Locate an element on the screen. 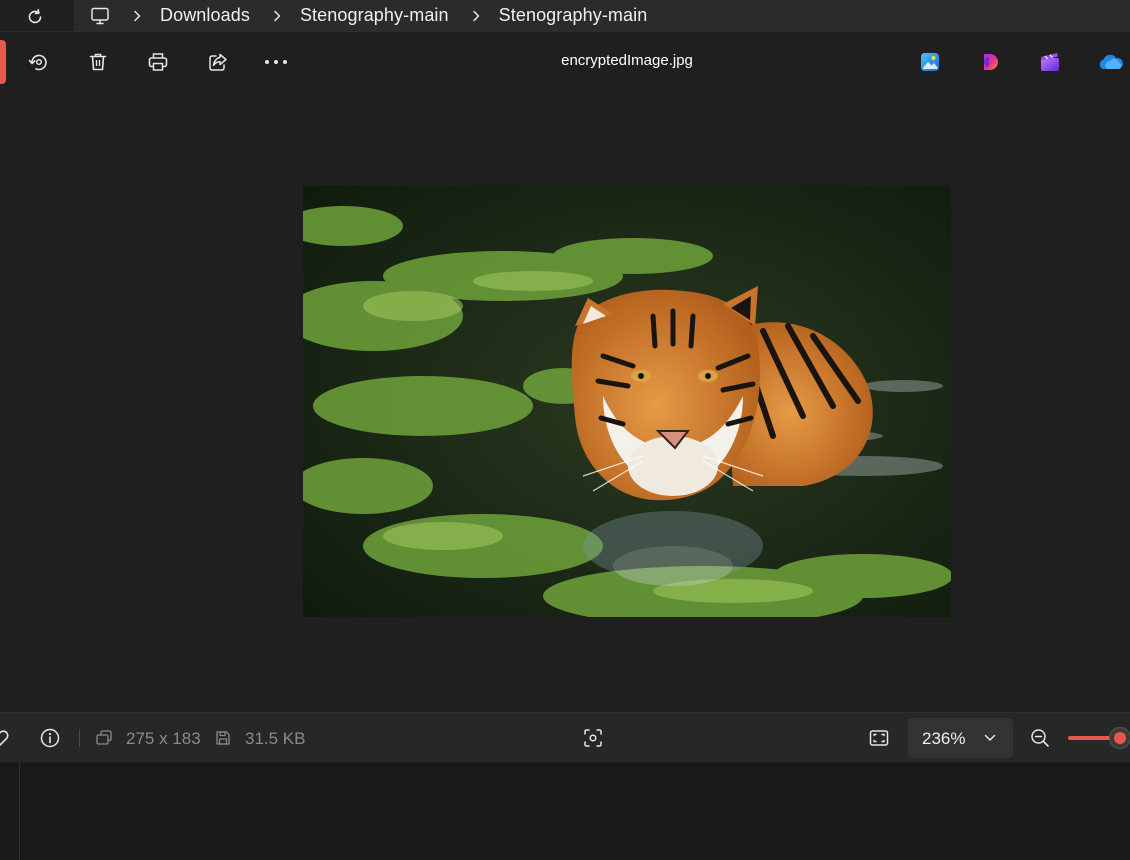 The height and width of the screenshot is (860, 1130). refresh-button is located at coordinates (35, 17).